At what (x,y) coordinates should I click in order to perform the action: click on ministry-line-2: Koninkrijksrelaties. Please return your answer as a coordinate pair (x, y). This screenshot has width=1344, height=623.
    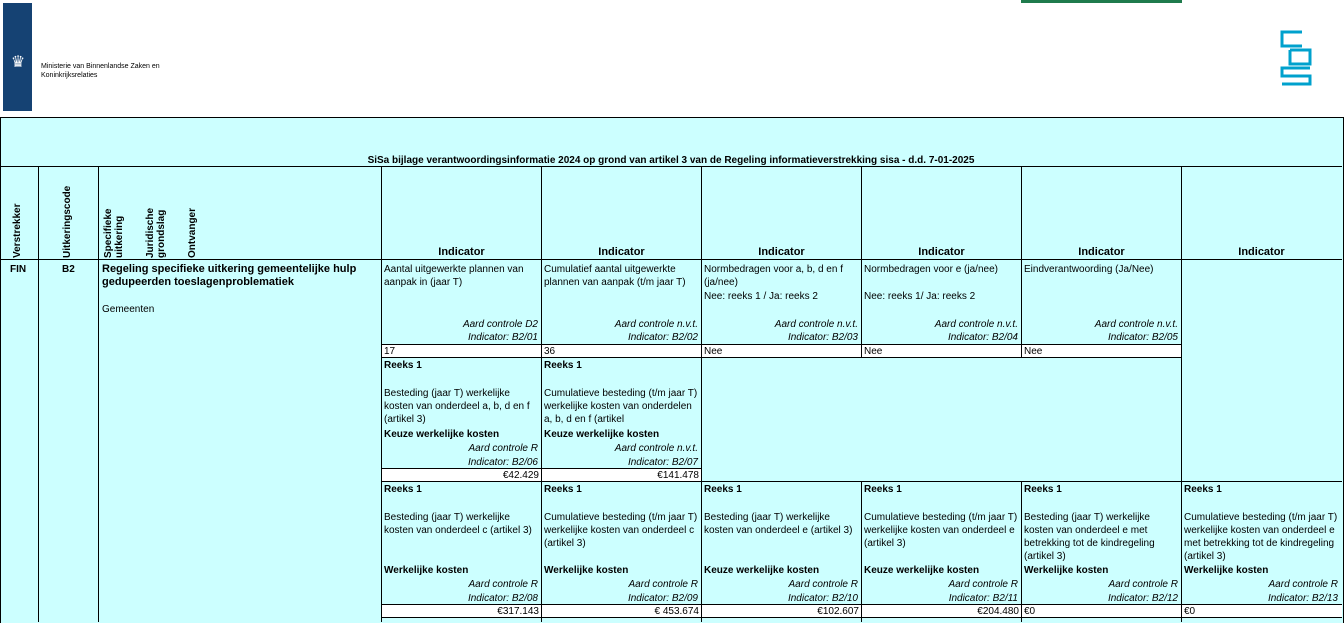
    Looking at the image, I should click on (69, 75).